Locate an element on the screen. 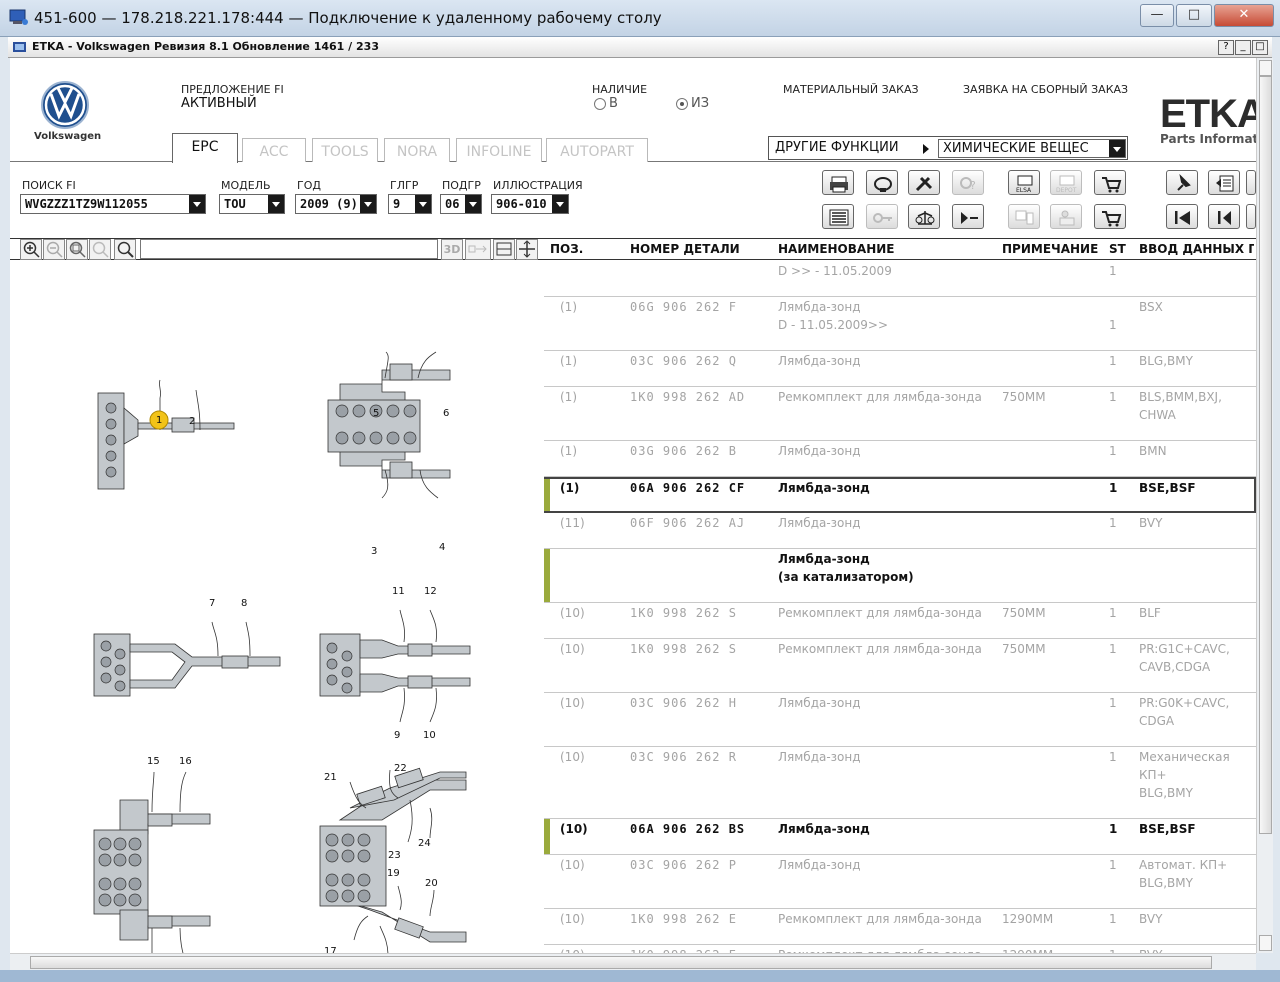  scroll-down-arrow is located at coordinates (1265, 943).